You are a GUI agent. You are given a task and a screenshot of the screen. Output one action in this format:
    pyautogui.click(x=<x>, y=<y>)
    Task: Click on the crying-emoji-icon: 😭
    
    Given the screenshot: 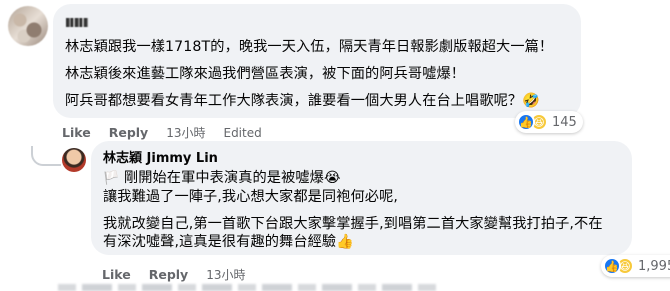 What is the action you would take?
    pyautogui.click(x=332, y=178)
    